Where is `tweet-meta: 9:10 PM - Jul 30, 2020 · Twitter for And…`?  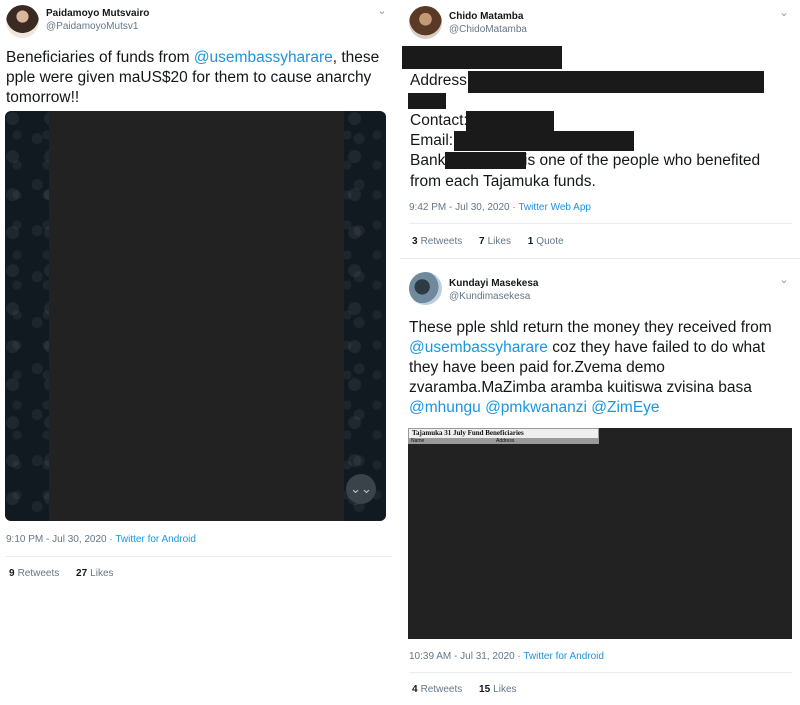 tweet-meta: 9:10 PM - Jul 30, 2020 · Twitter for And… is located at coordinates (101, 539).